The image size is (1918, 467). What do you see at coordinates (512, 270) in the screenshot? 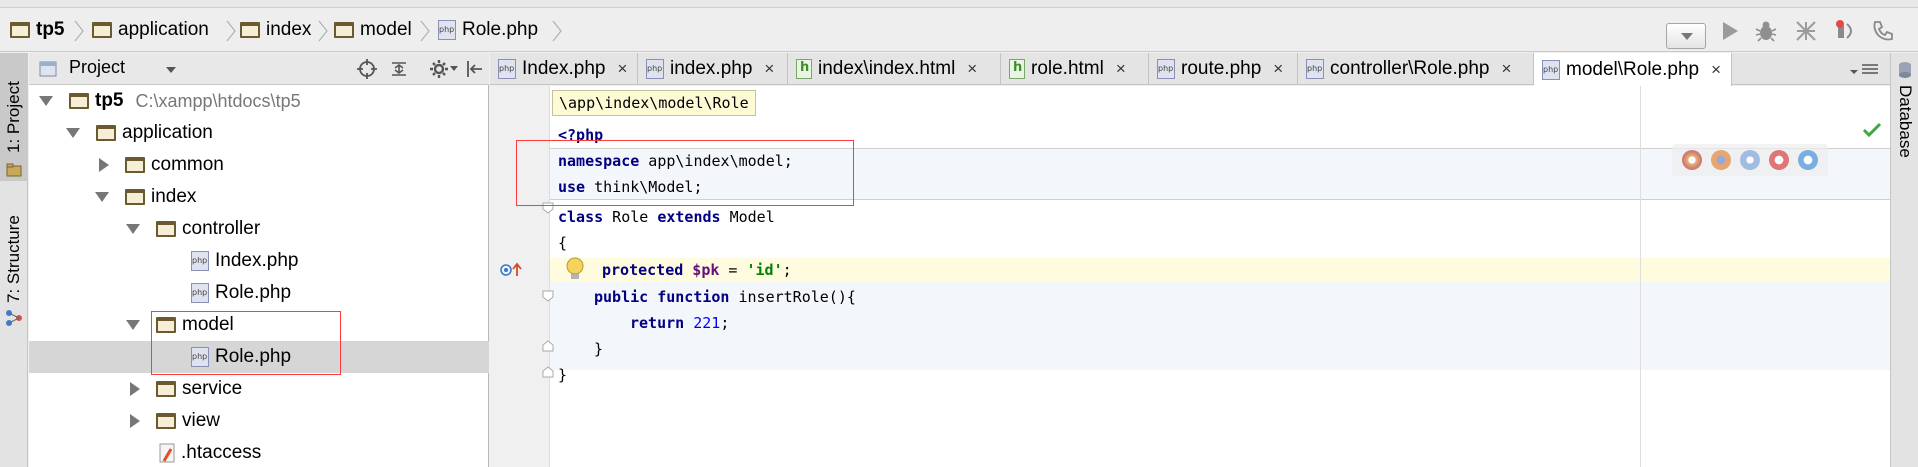
I see `implements-marker-icon` at bounding box center [512, 270].